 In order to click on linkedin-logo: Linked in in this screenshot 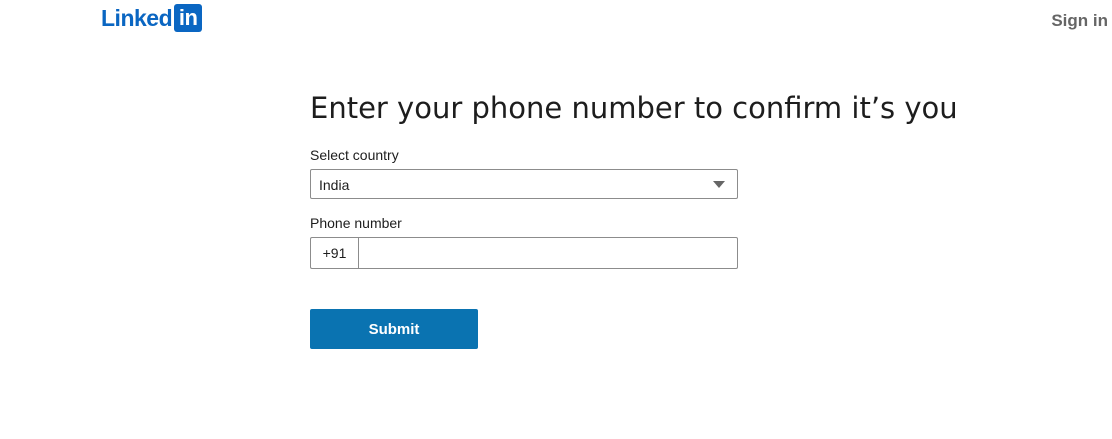, I will do `click(152, 18)`.